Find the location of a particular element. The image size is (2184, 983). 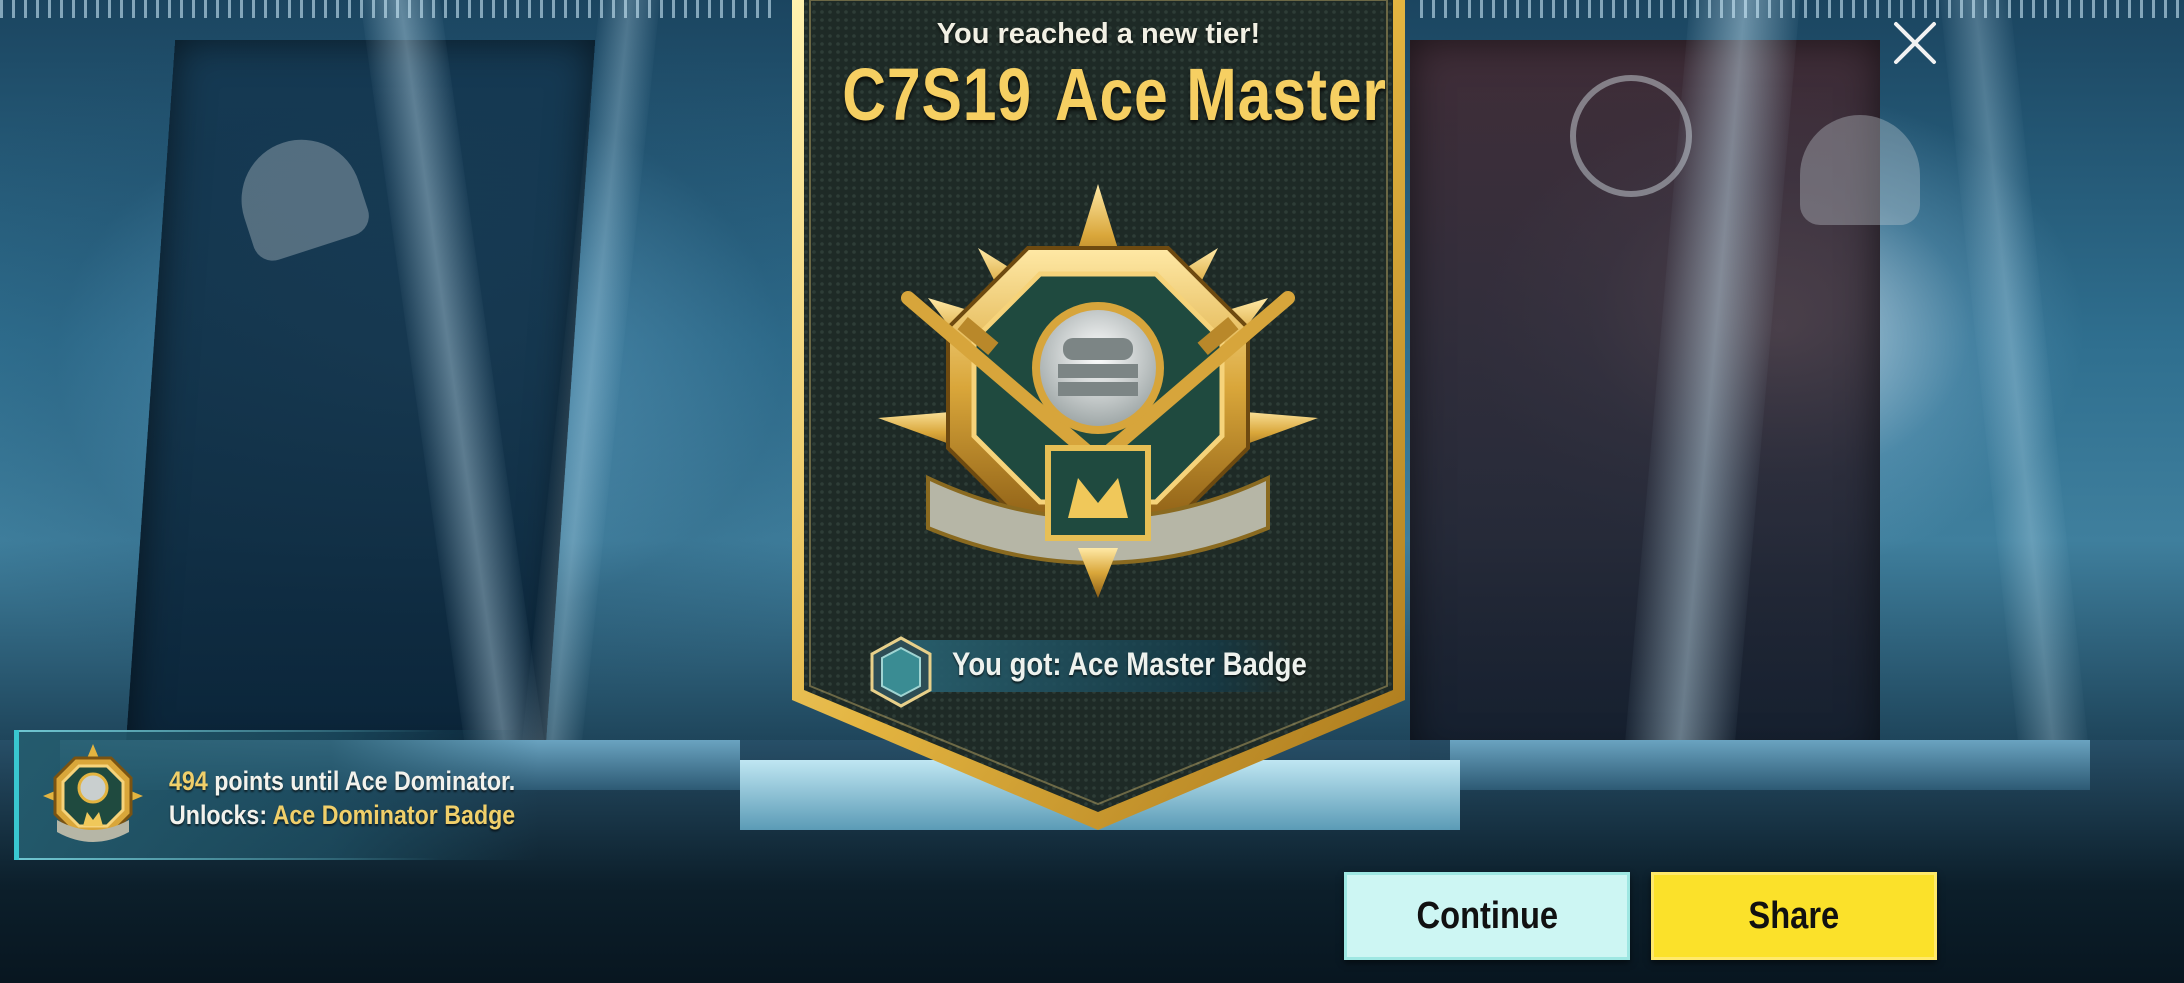

unlocks-prefix: Unlocks: is located at coordinates (221, 815).